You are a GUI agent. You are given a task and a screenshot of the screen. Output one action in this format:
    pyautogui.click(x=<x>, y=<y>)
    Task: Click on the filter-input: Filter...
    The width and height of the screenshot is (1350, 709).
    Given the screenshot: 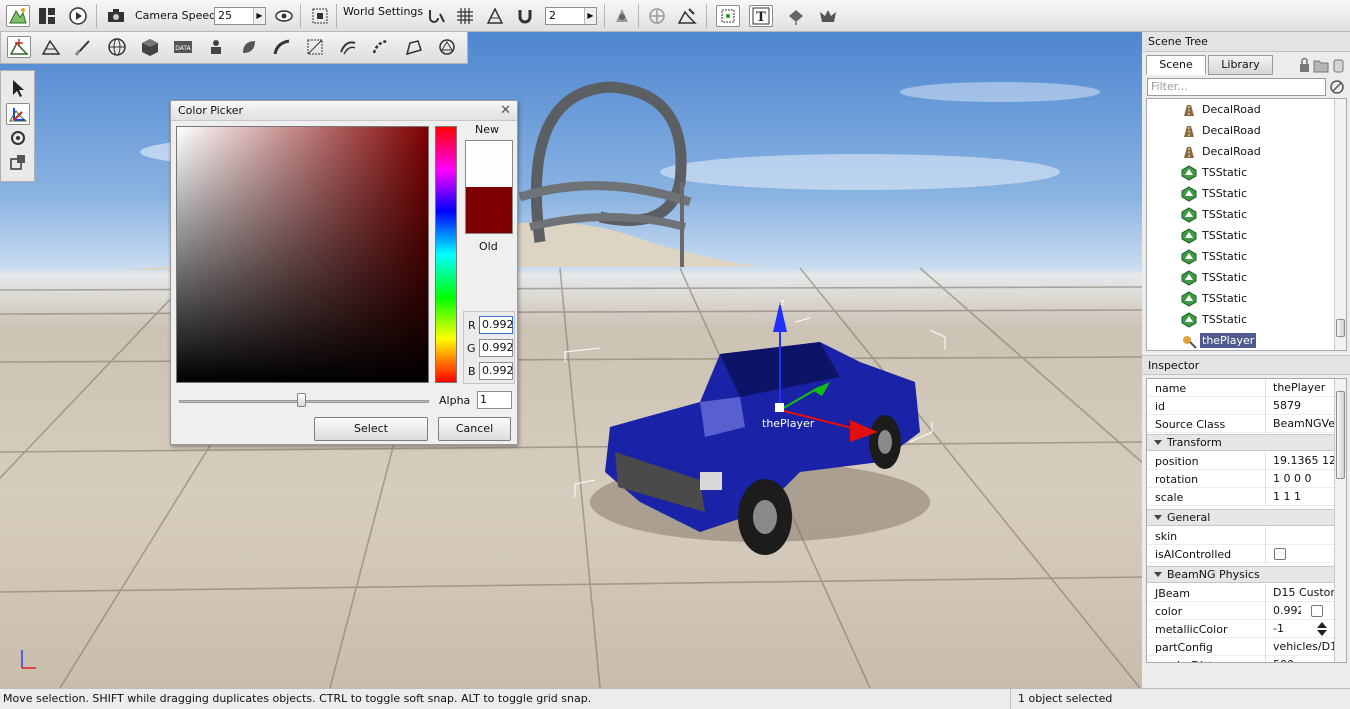 What is the action you would take?
    pyautogui.click(x=1236, y=87)
    